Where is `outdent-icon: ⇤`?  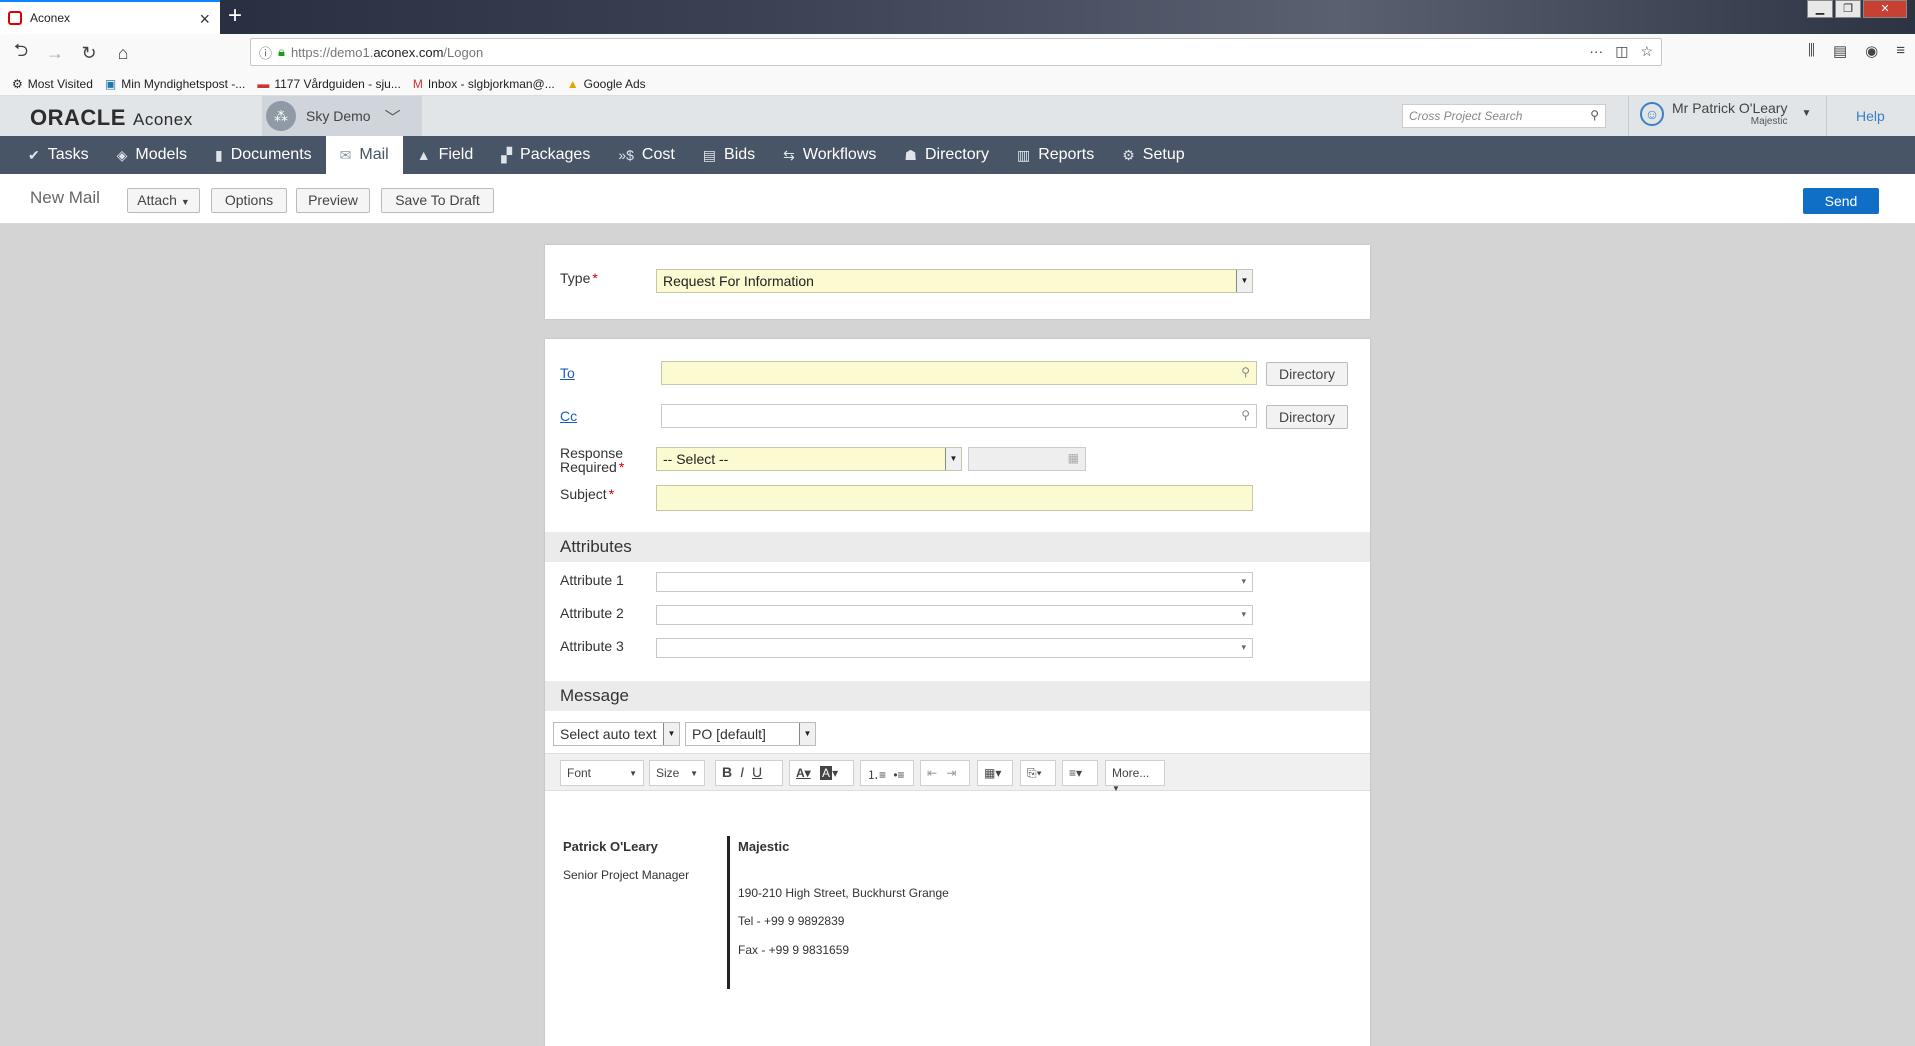
outdent-icon: ⇤ is located at coordinates (932, 773).